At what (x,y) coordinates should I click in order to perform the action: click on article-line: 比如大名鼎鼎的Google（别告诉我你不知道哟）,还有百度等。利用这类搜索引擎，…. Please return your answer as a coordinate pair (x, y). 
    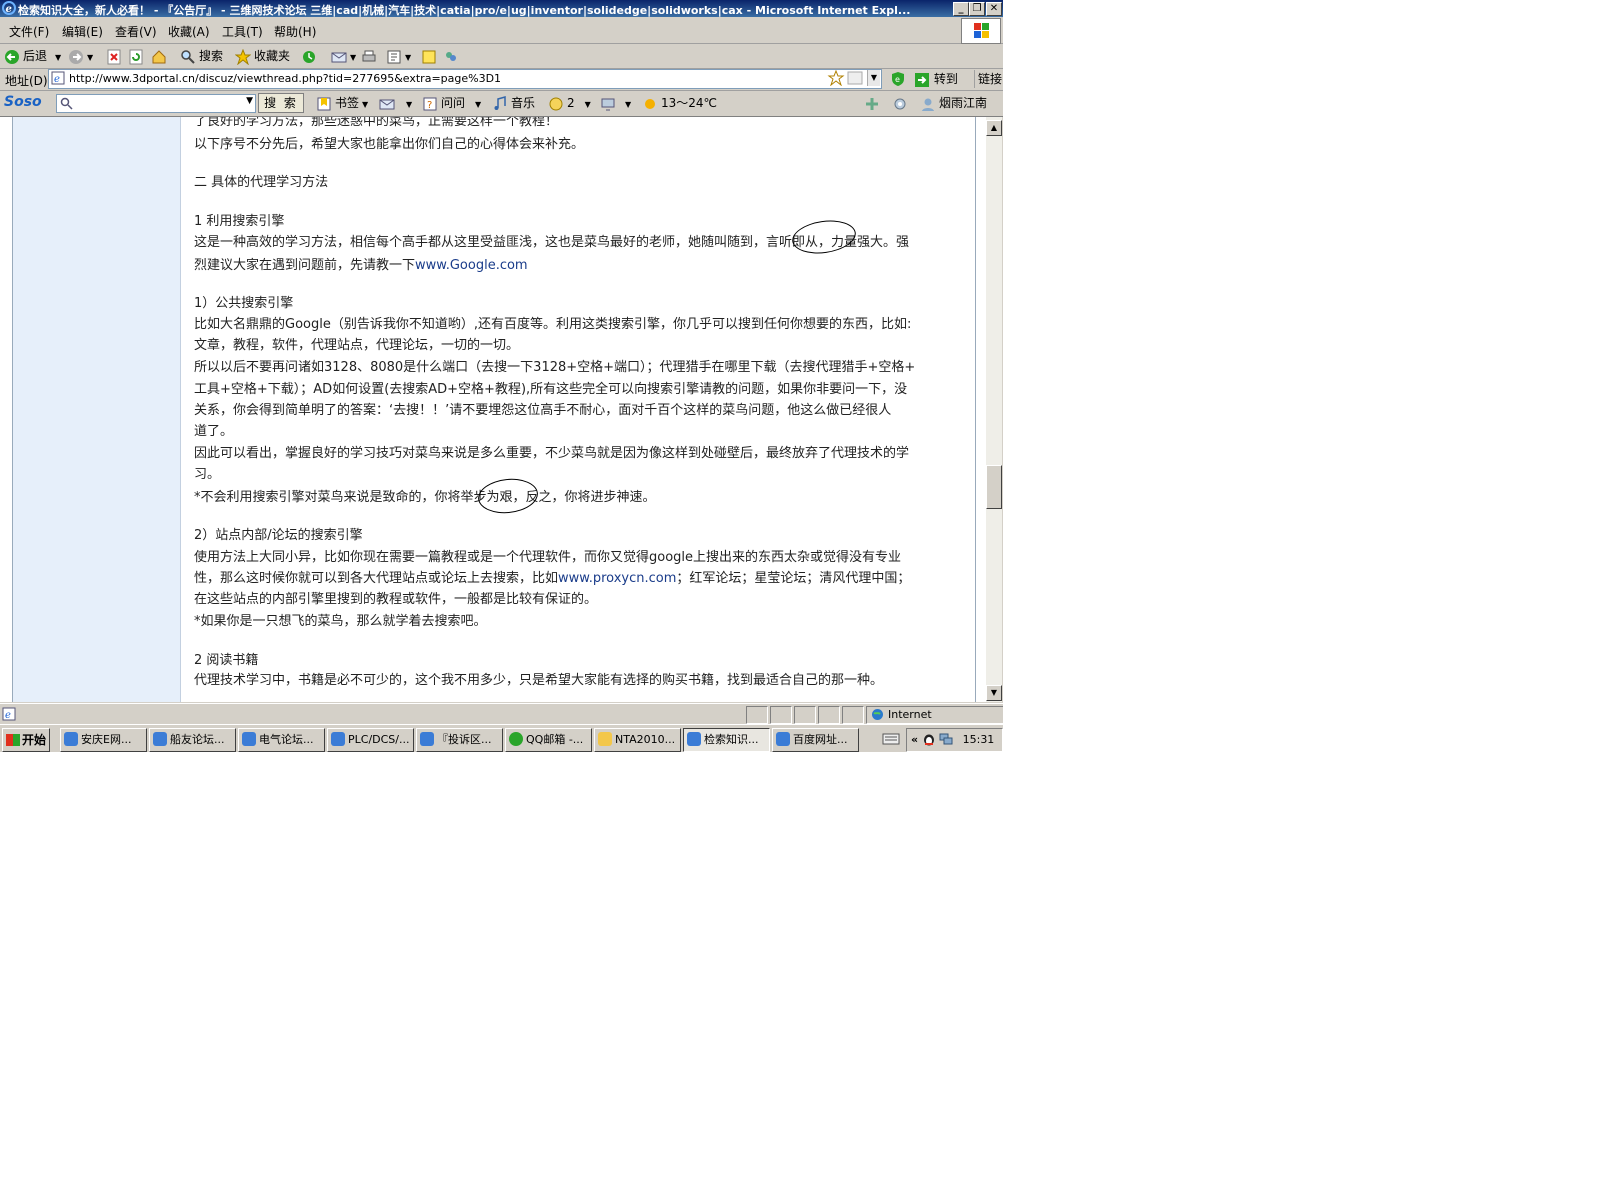
    Looking at the image, I should click on (553, 324).